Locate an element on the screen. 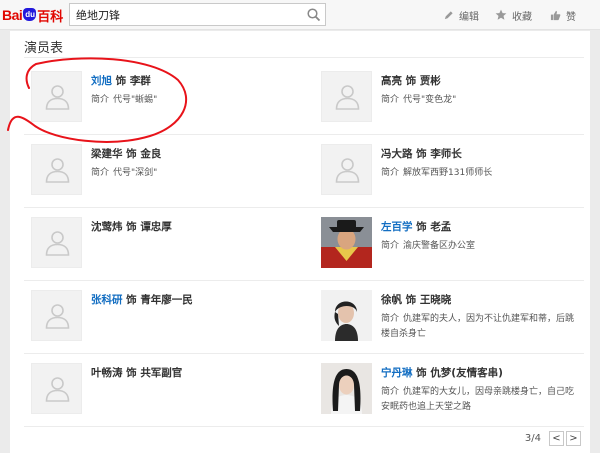  role-name: 王晓晓 is located at coordinates (435, 300).